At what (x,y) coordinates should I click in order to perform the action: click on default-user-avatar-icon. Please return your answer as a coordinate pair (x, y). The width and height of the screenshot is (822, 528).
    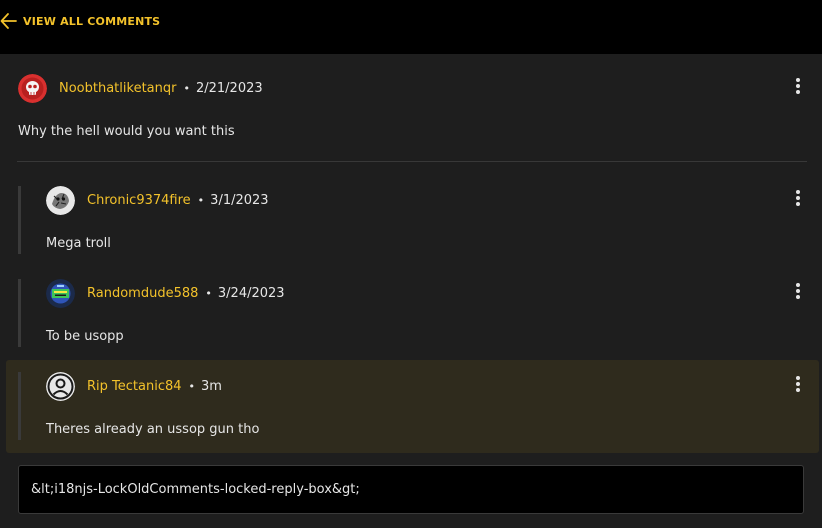
    Looking at the image, I should click on (60, 386).